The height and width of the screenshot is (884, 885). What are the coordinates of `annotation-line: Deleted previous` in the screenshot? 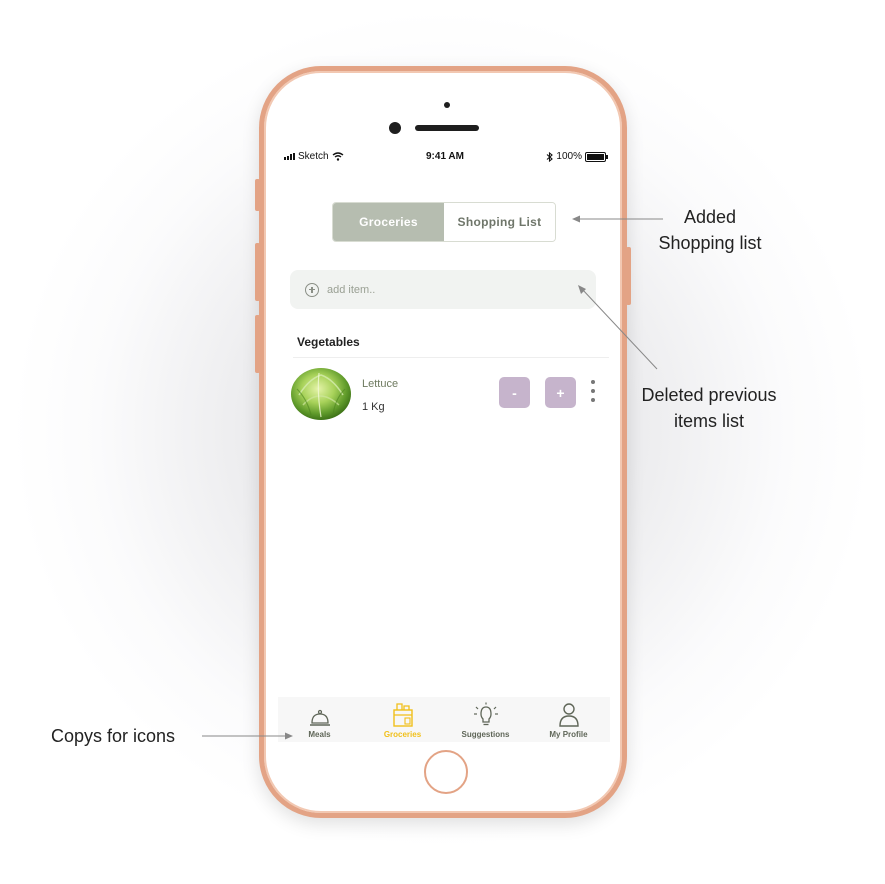 It's located at (709, 395).